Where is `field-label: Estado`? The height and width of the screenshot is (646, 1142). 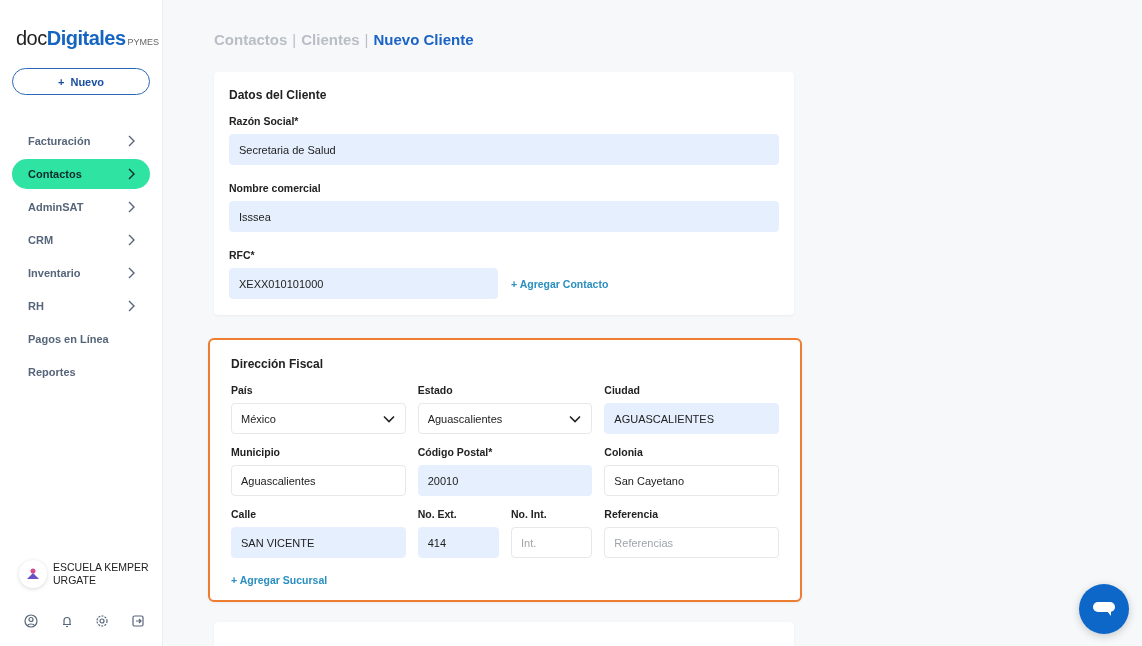
field-label: Estado is located at coordinates (435, 390).